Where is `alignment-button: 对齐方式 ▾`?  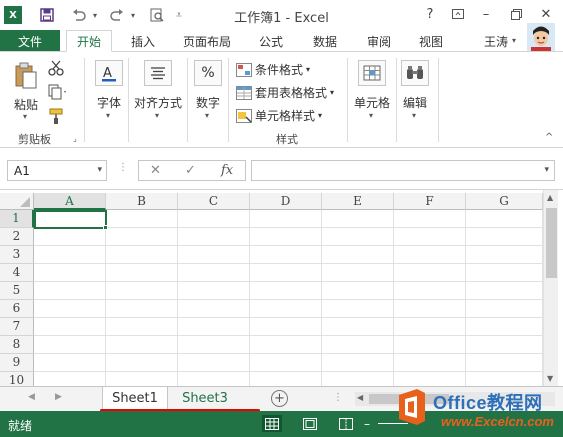
alignment-button: 对齐方式 ▾ is located at coordinates (158, 92).